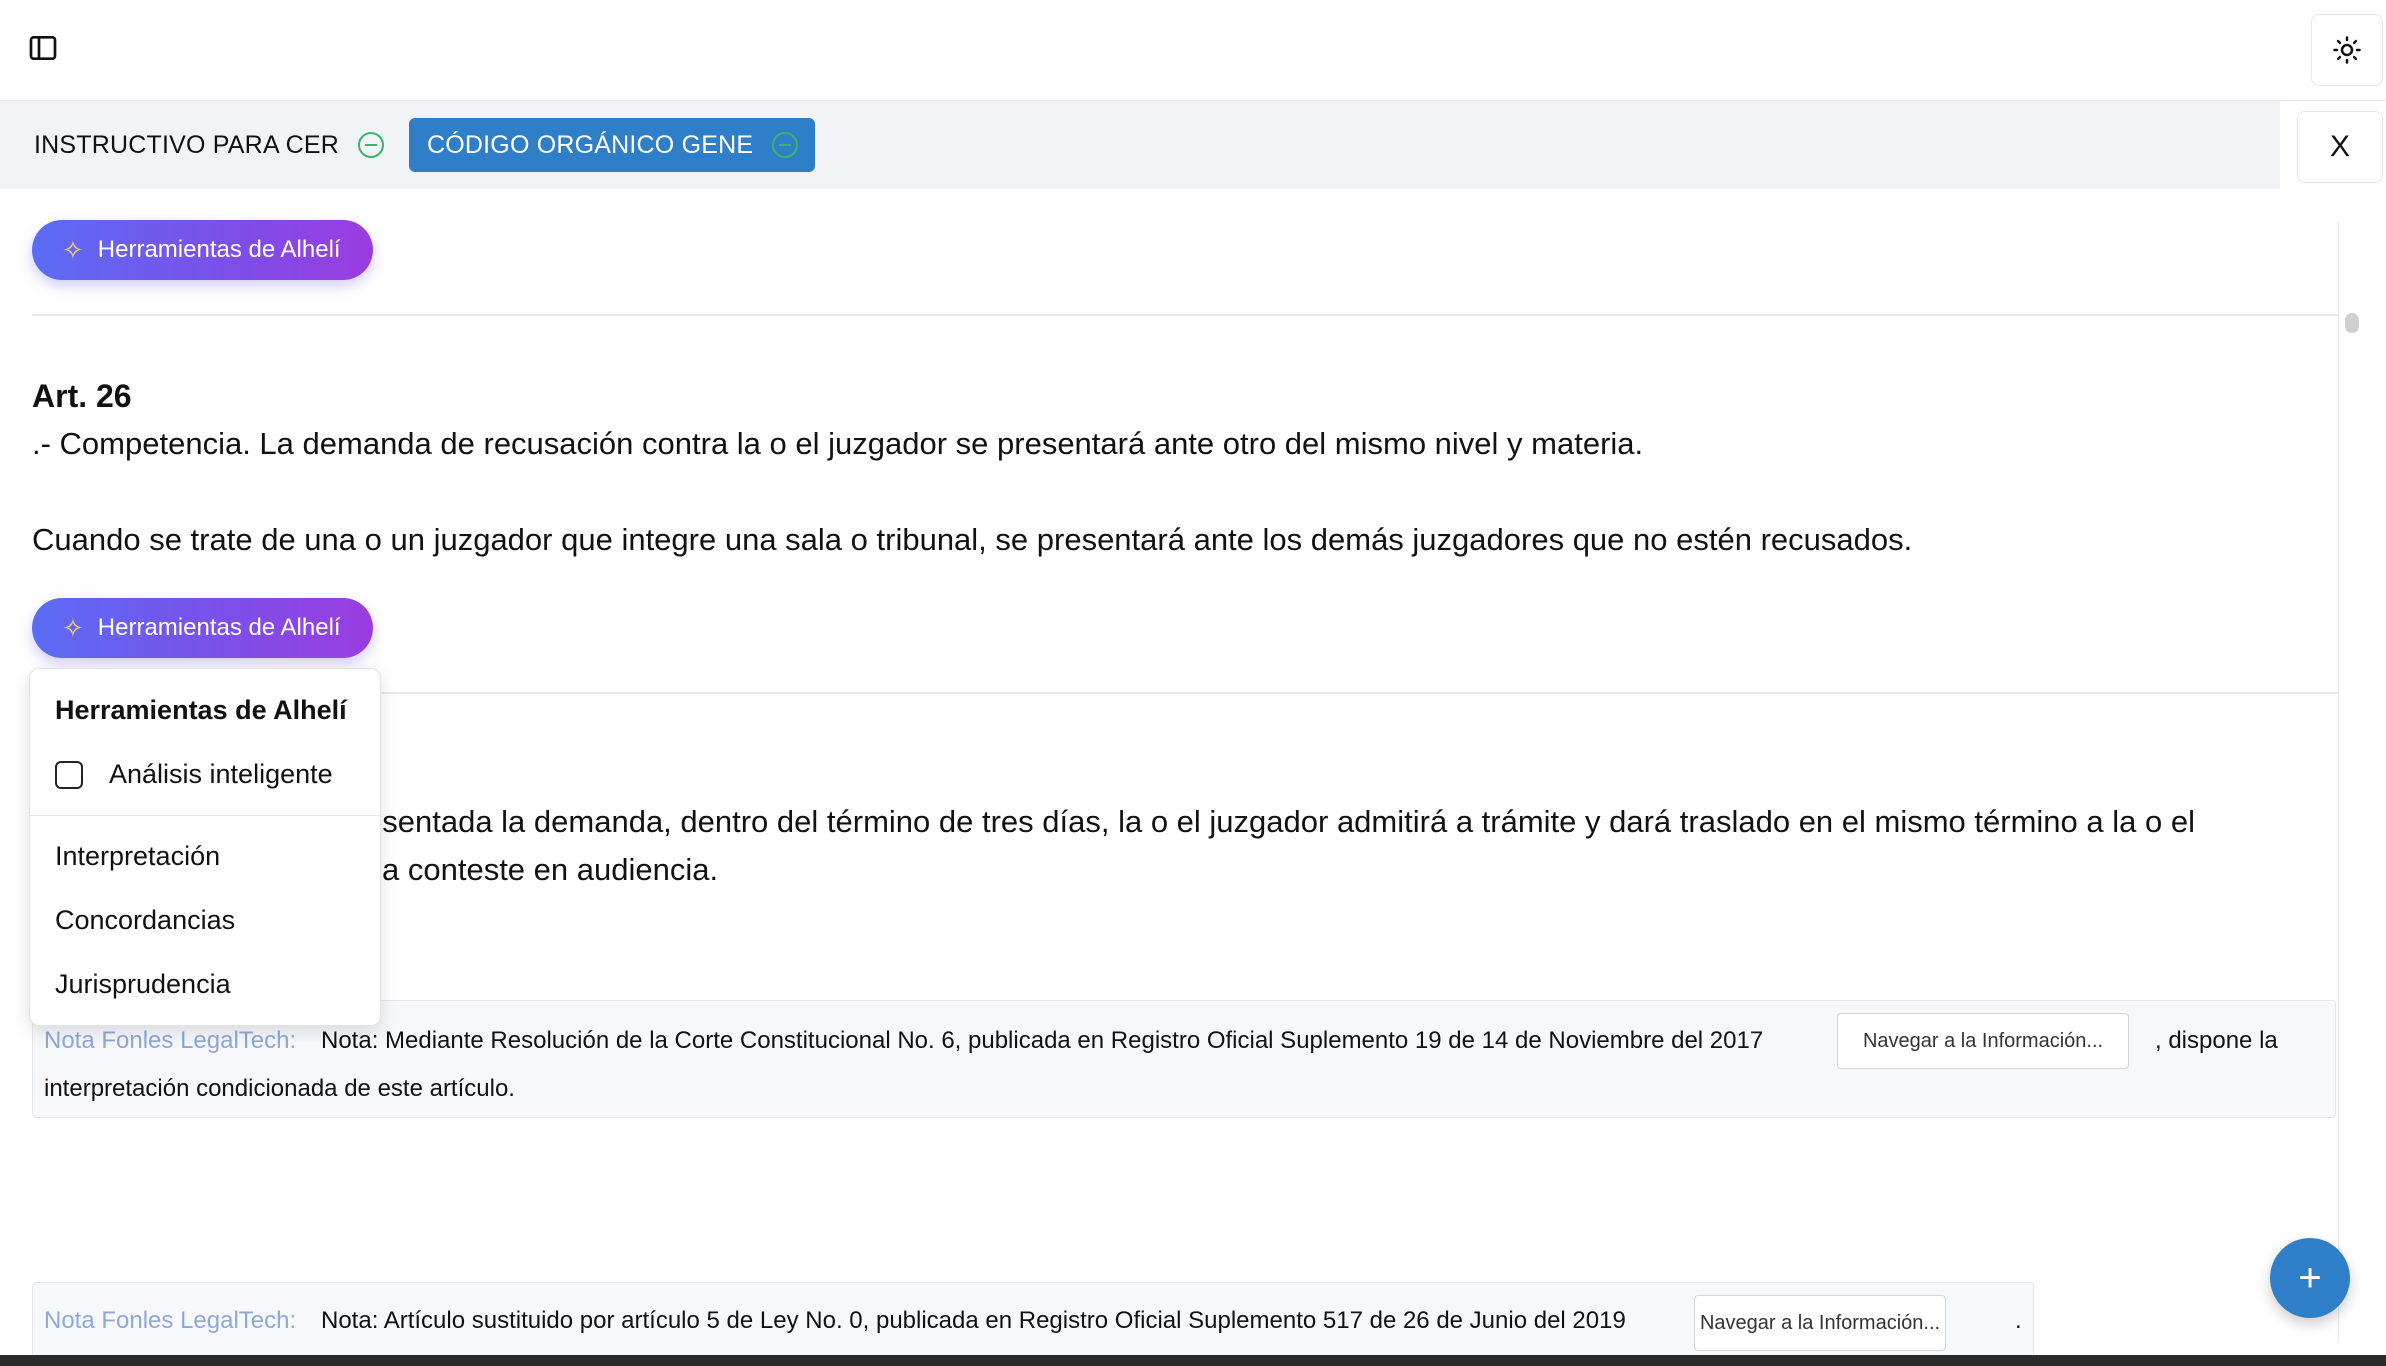 This screenshot has height=1366, width=2386. I want to click on tab-instructivo: INSTRUCTIVO PARA CER, so click(209, 145).